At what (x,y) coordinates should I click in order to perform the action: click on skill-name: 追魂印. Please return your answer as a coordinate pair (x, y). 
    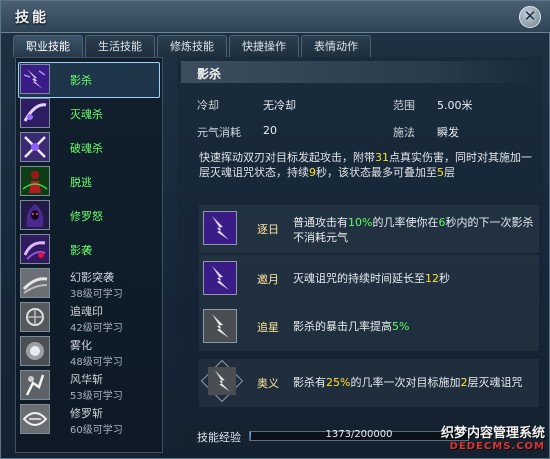
    Looking at the image, I should click on (86, 311).